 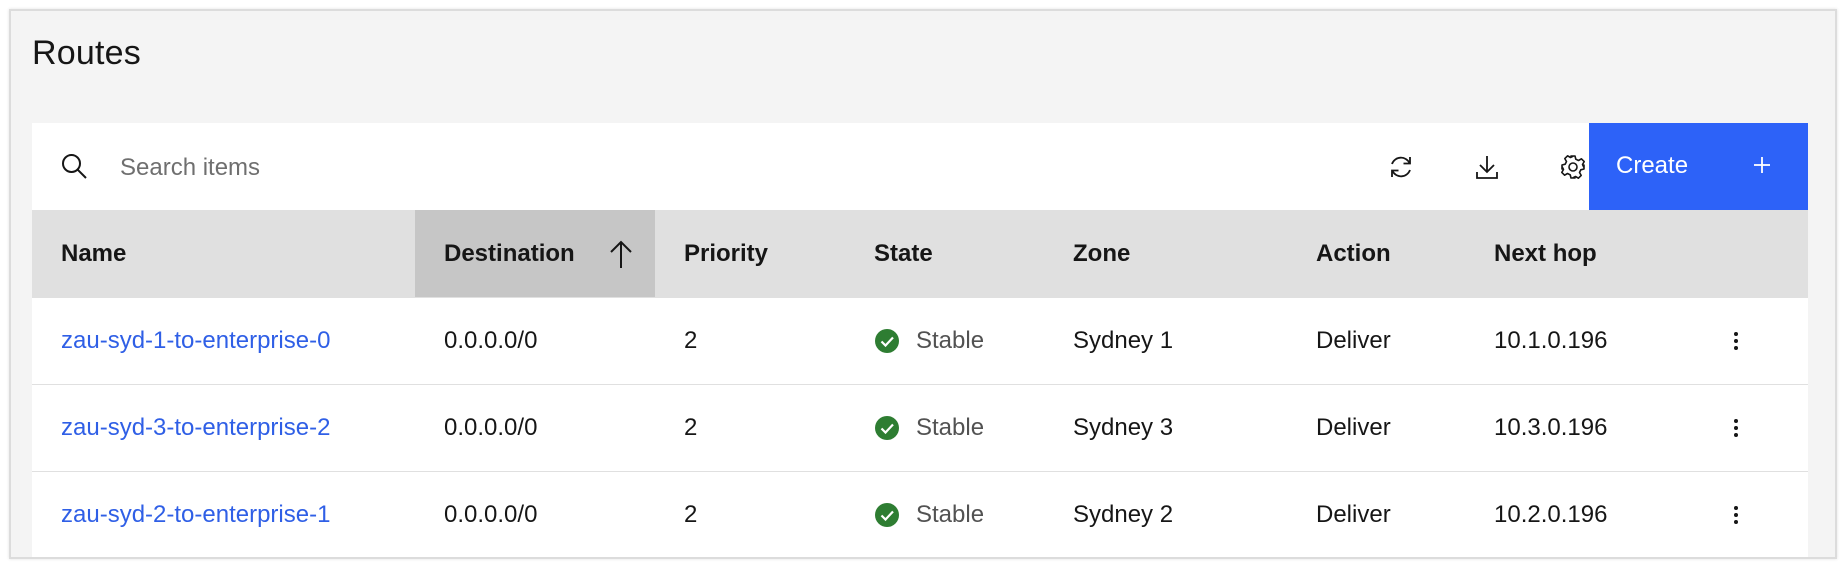 I want to click on column-header-destination-label: Destination, so click(x=509, y=253).